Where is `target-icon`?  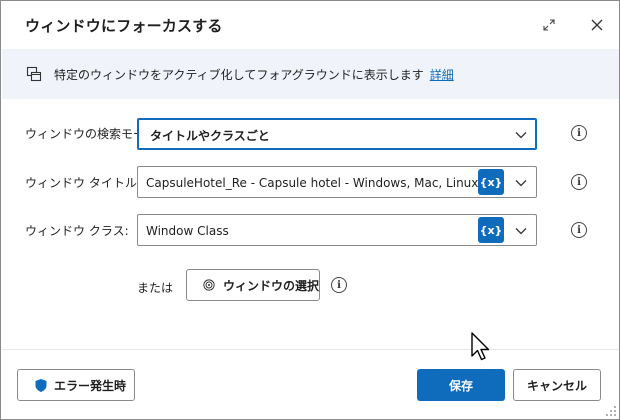
target-icon is located at coordinates (209, 285).